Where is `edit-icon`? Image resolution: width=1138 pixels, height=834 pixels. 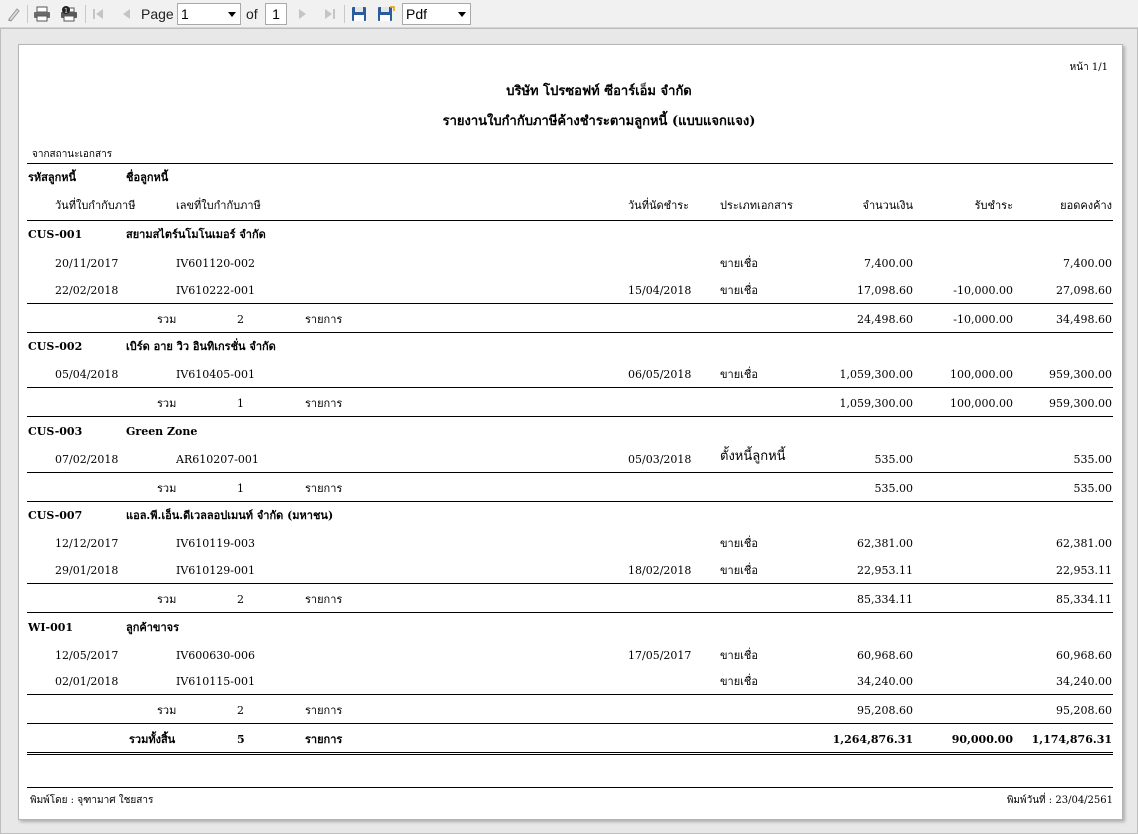
edit-icon is located at coordinates (14, 14).